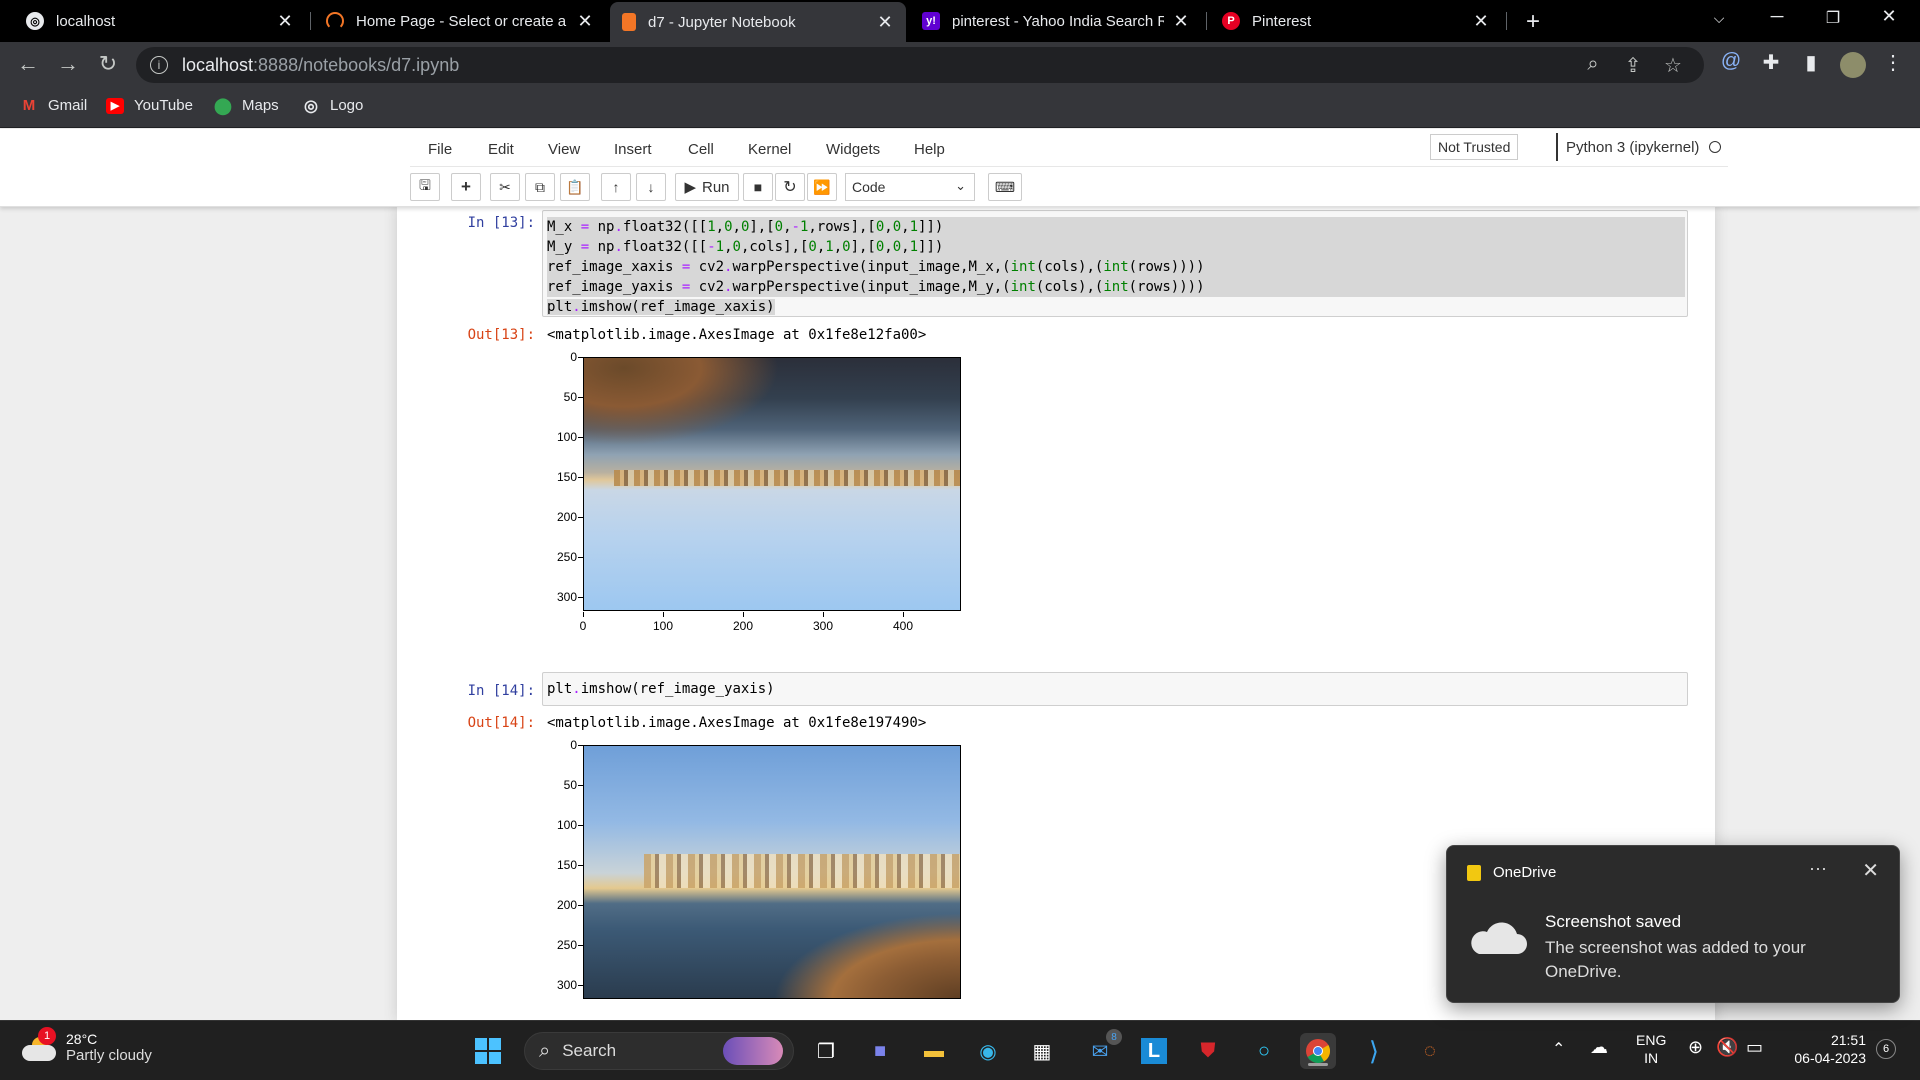 This screenshot has height=1080, width=1920. Describe the element at coordinates (1818, 868) in the screenshot. I see `toast-more-icon: ···` at that location.